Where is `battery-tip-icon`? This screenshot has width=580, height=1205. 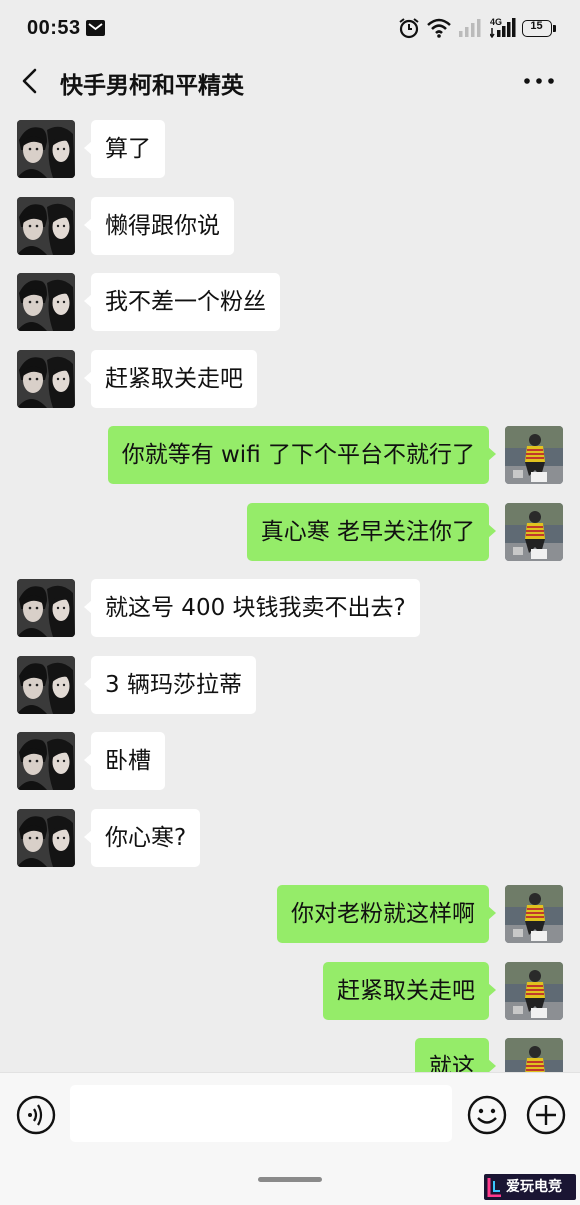
battery-tip-icon is located at coordinates (554, 28).